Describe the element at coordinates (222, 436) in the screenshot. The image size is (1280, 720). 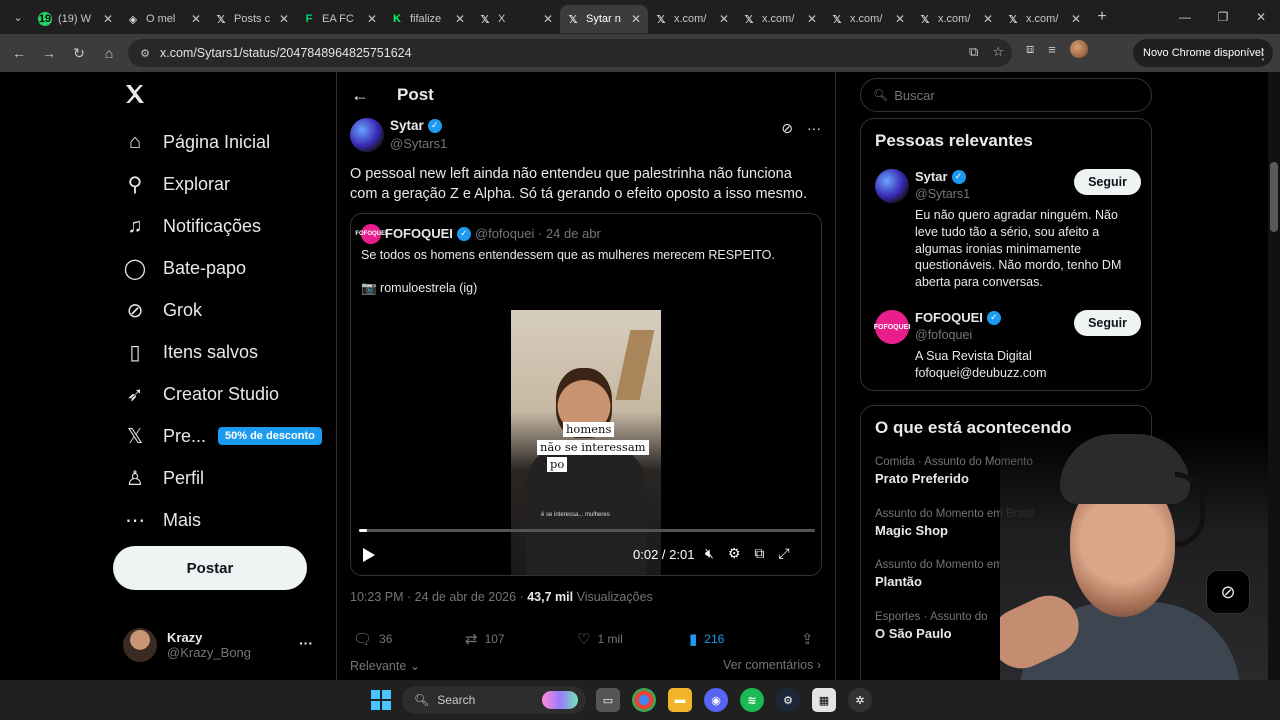
I see `nav-item-premium: 𝕏 Pre... 50% de desconto` at that location.